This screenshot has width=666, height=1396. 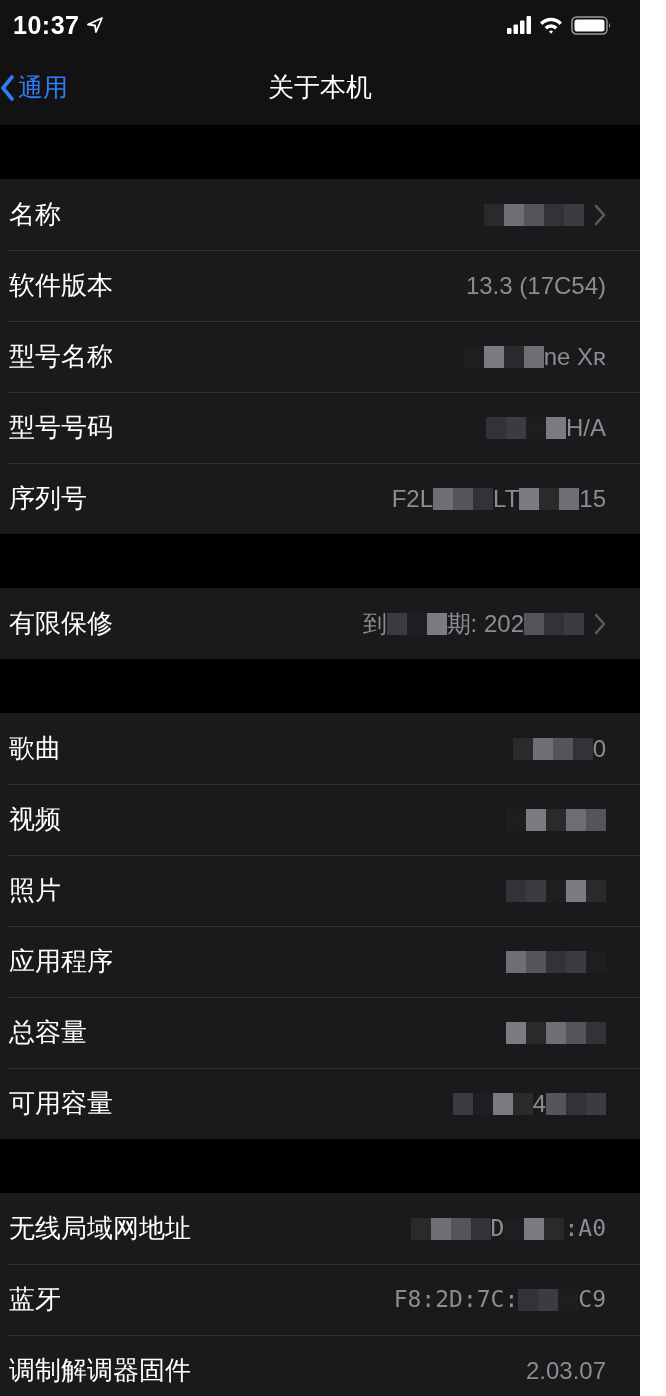 I want to click on settings-row: 名称, so click(x=320, y=214).